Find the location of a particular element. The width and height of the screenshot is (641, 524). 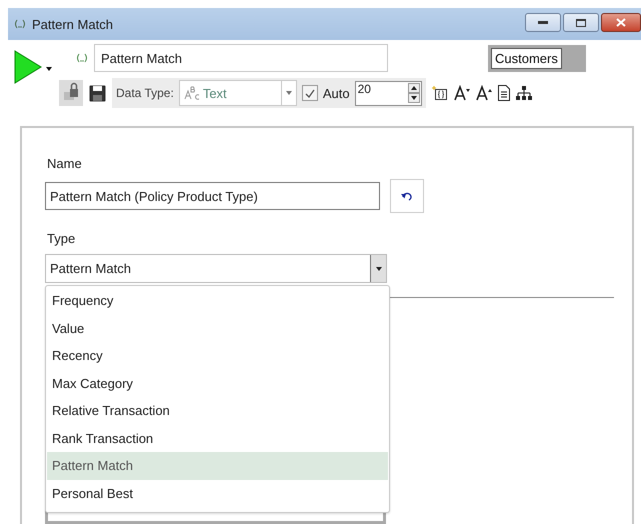

spin-arrows-icon is located at coordinates (414, 92).